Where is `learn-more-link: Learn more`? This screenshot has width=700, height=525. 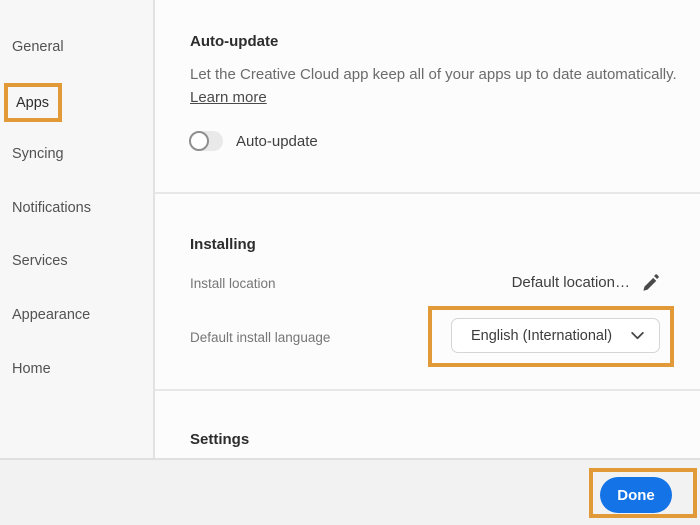
learn-more-link: Learn more is located at coordinates (228, 97).